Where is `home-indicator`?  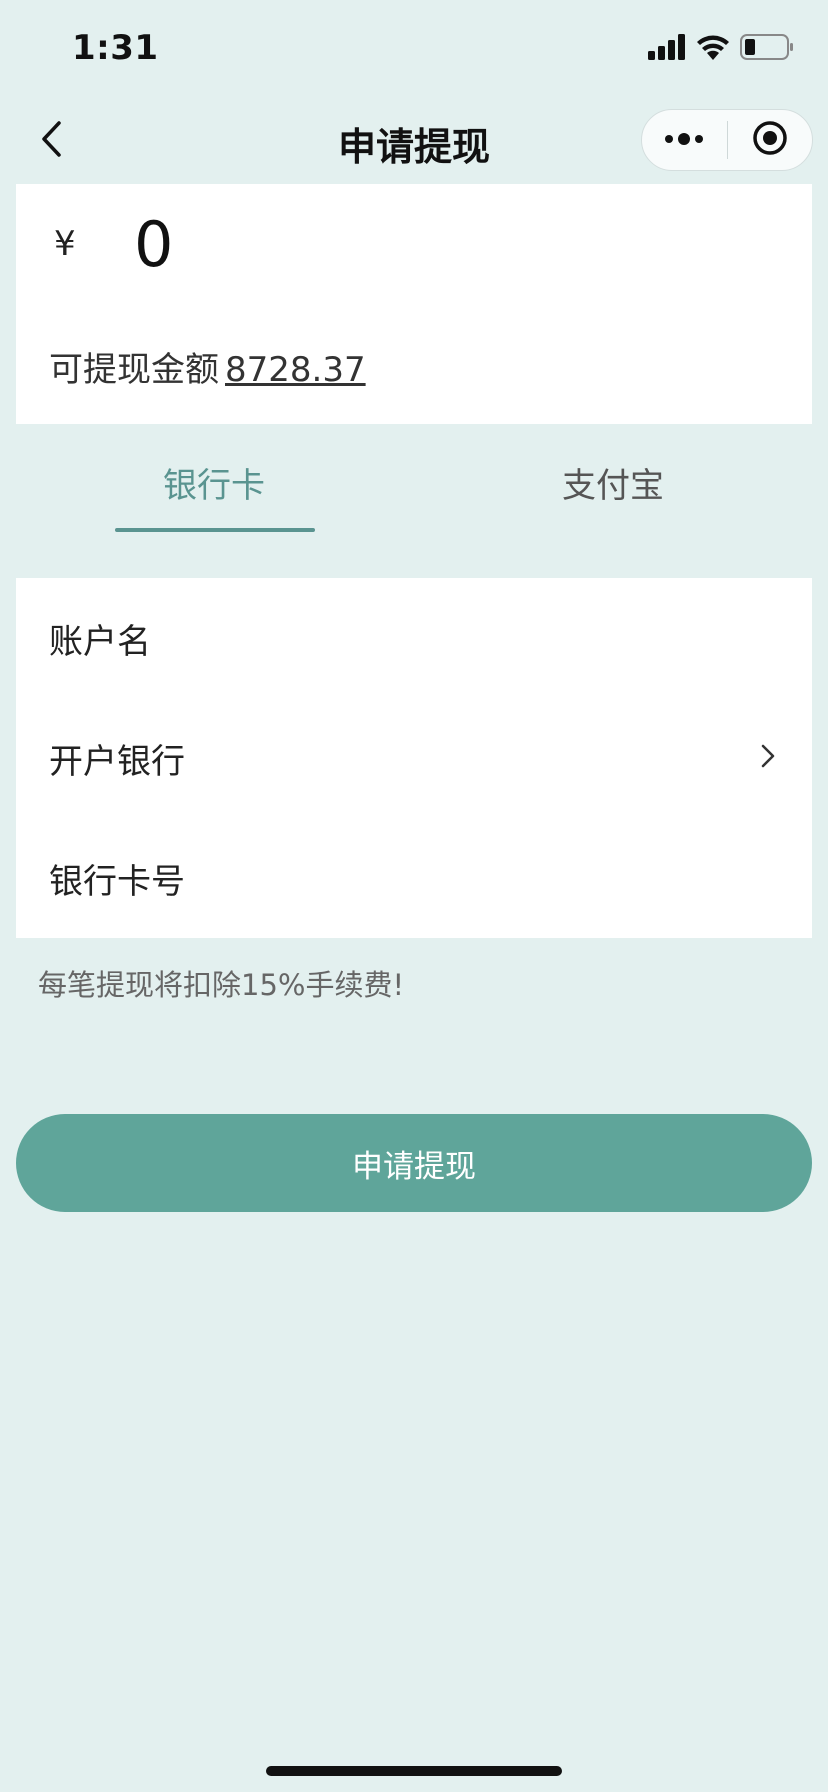 home-indicator is located at coordinates (414, 1771).